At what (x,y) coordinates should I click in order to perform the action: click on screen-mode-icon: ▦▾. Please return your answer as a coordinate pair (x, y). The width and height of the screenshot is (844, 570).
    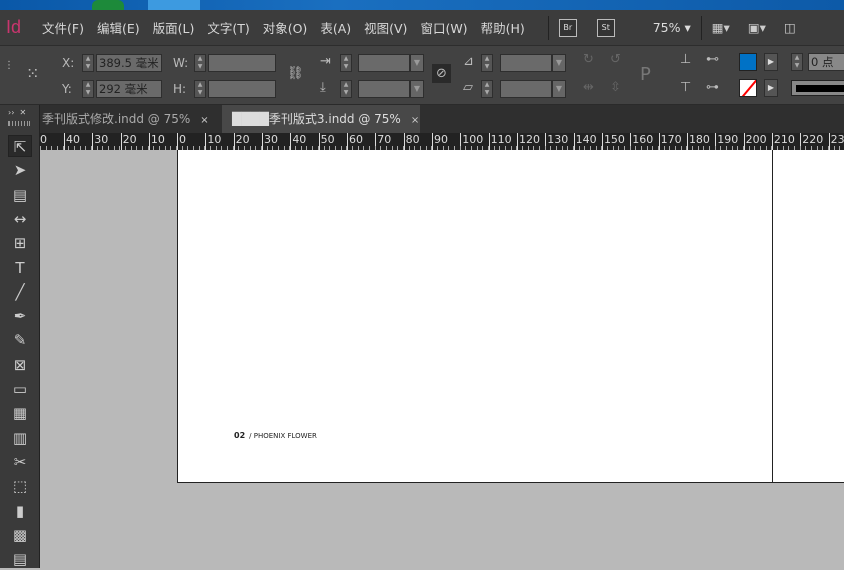
    Looking at the image, I should click on (721, 27).